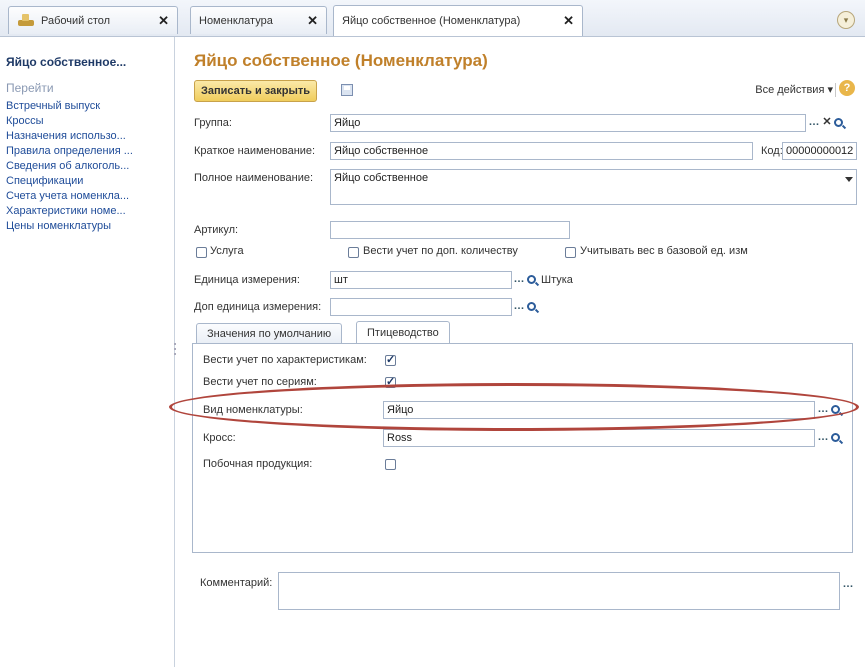  What do you see at coordinates (69, 106) in the screenshot?
I see `sidebar-item: Встречный выпуск` at bounding box center [69, 106].